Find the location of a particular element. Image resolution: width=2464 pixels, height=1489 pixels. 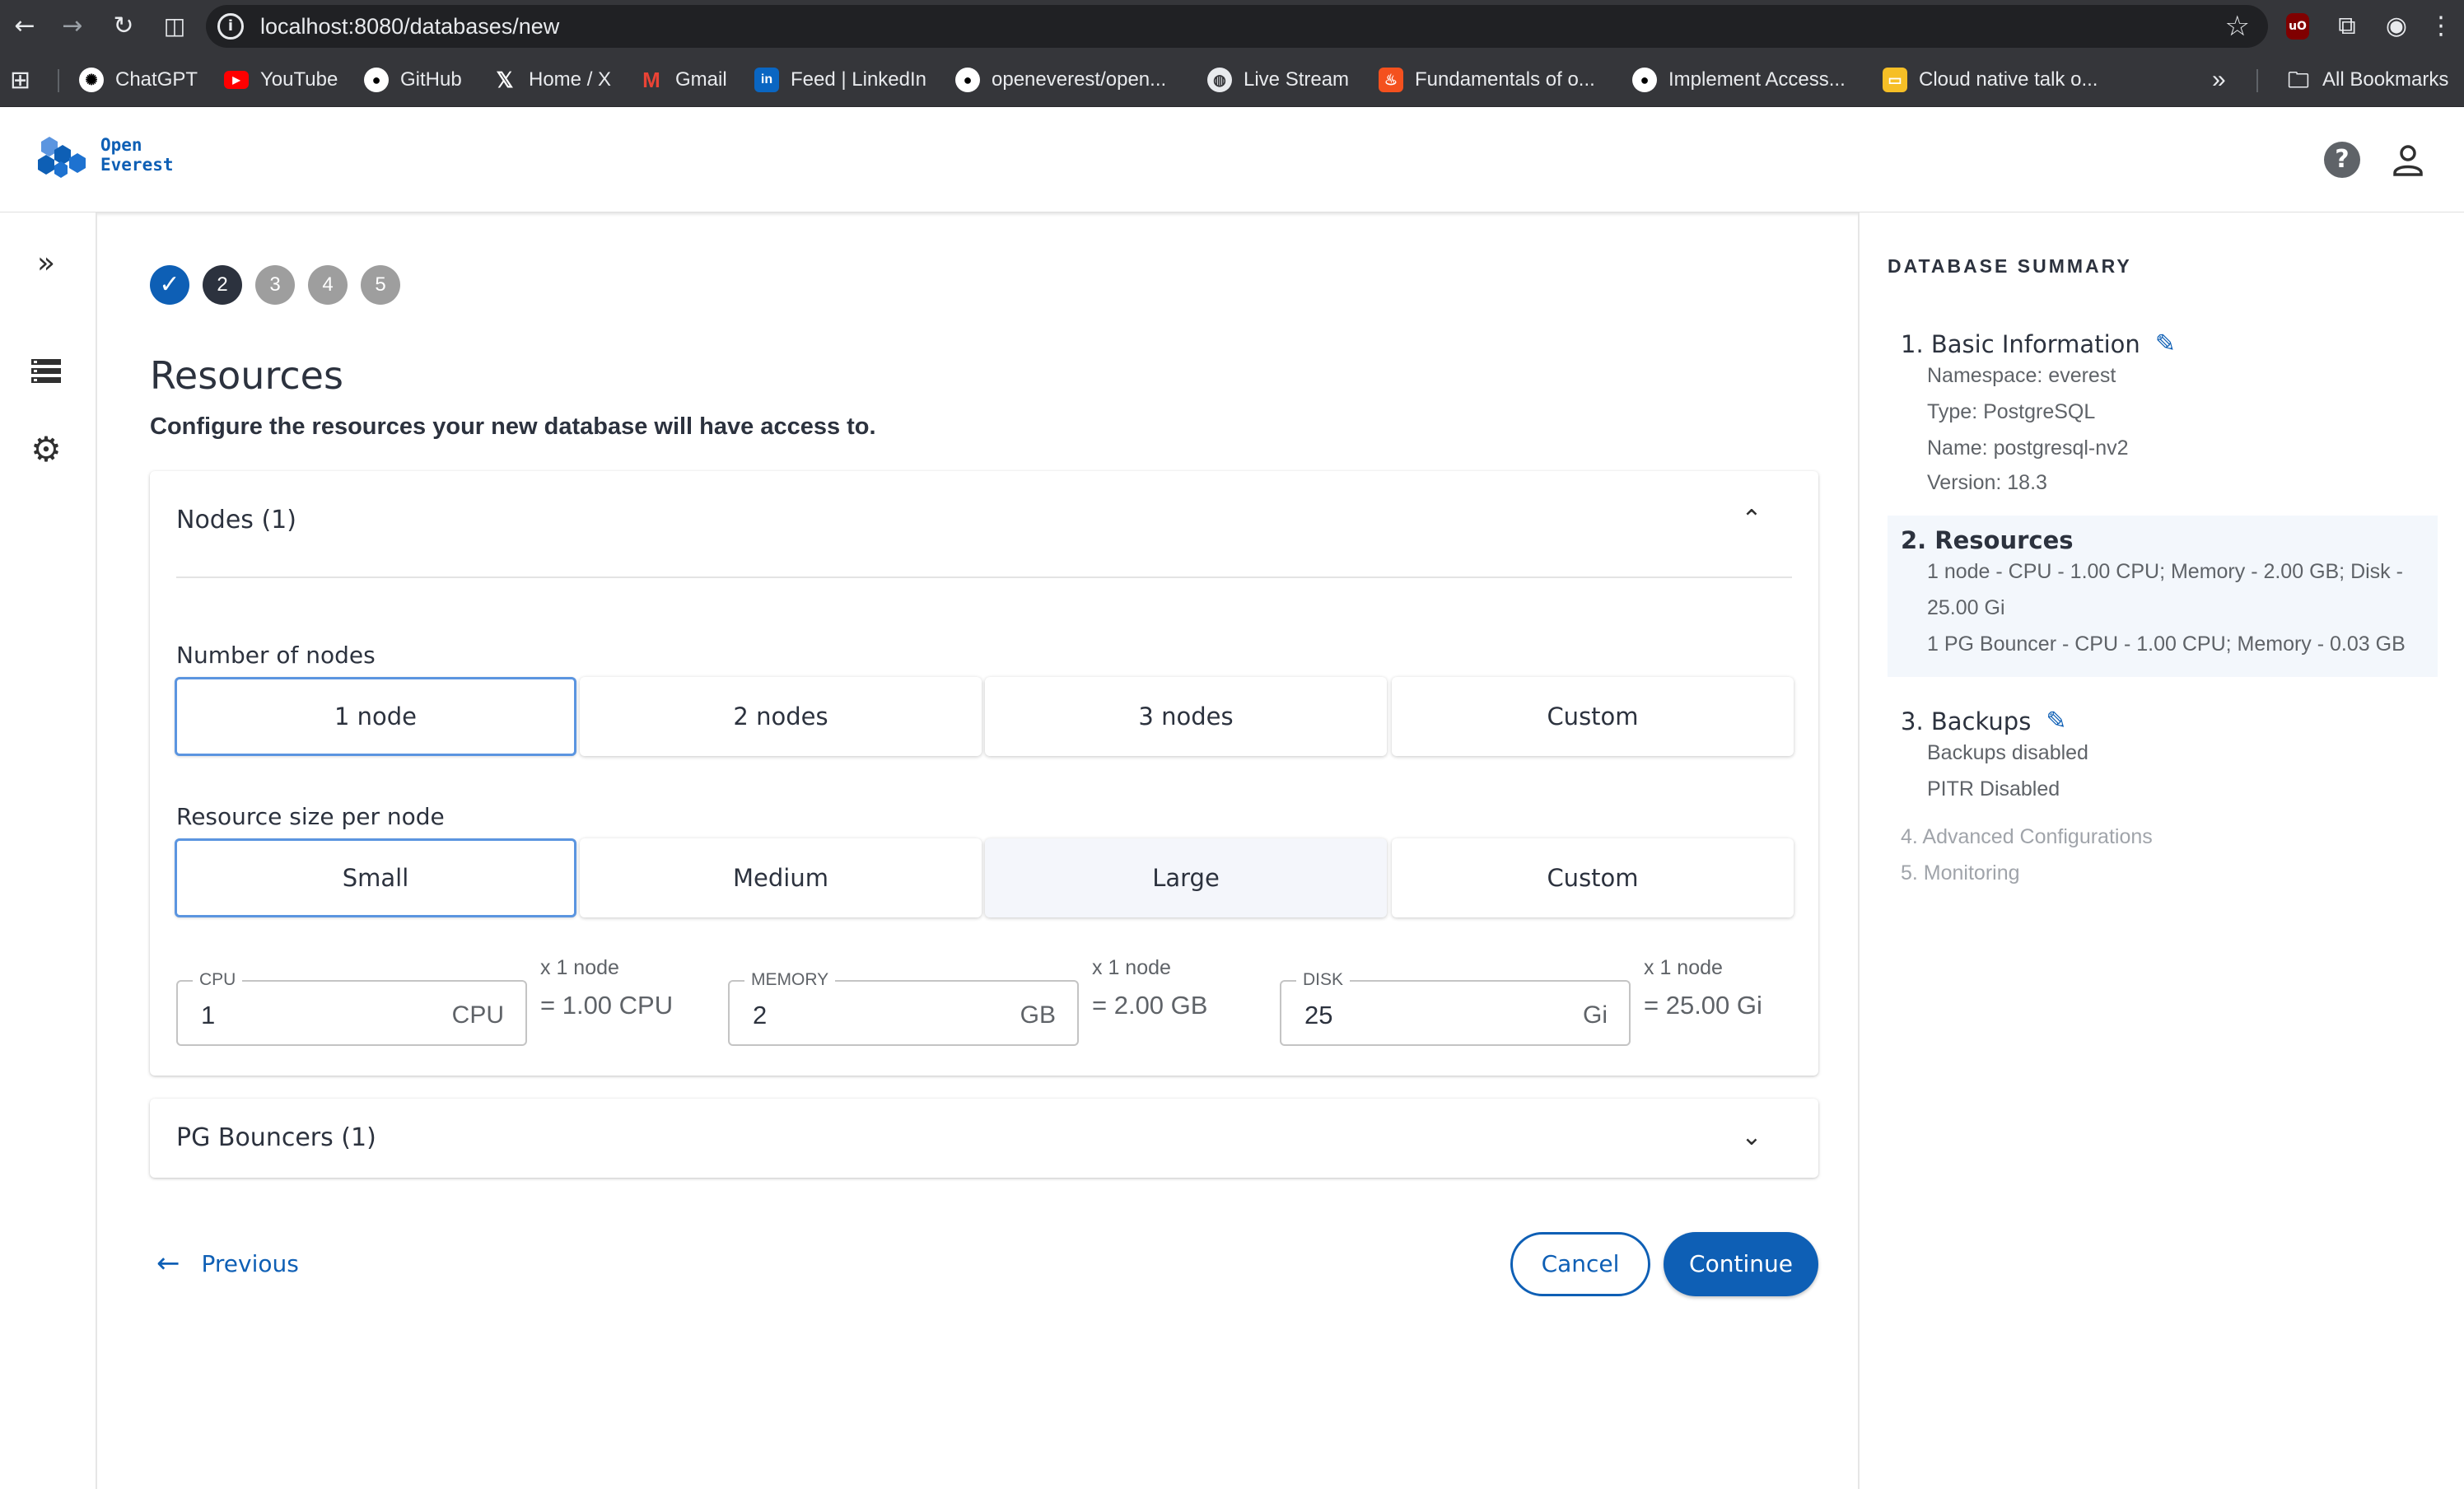

browser-menu-icon: ⋮ is located at coordinates (2440, 26).